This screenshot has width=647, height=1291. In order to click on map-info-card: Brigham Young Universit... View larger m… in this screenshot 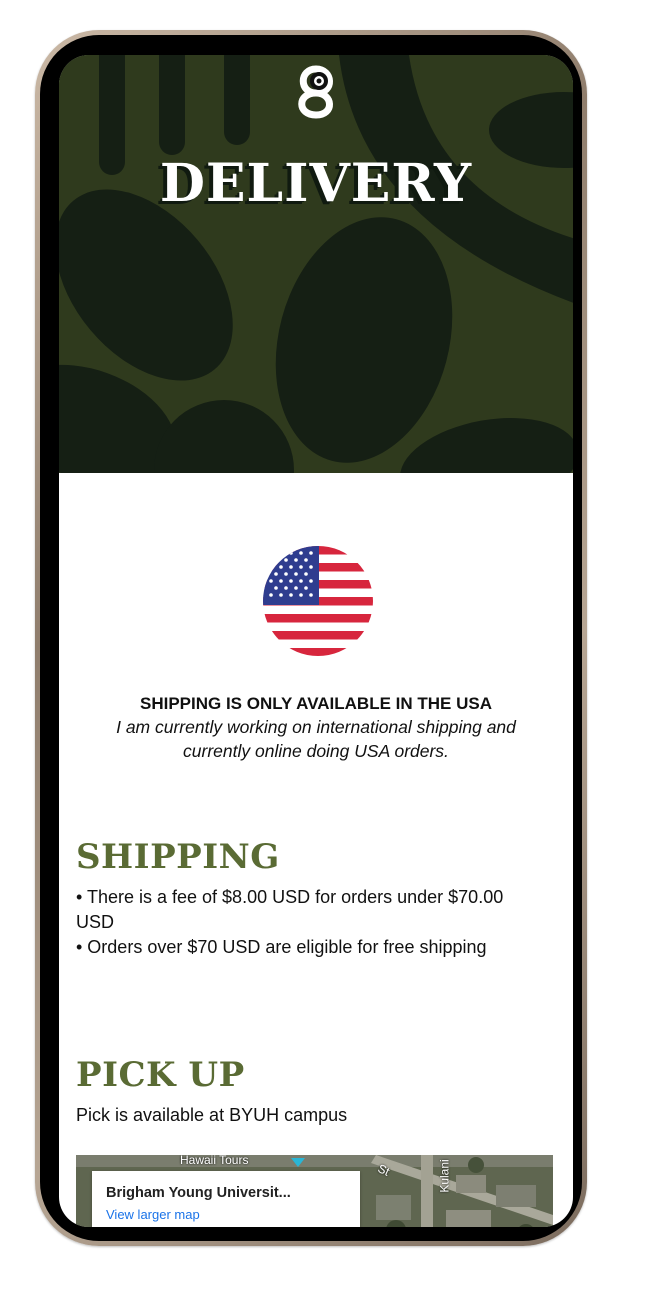, I will do `click(226, 1199)`.